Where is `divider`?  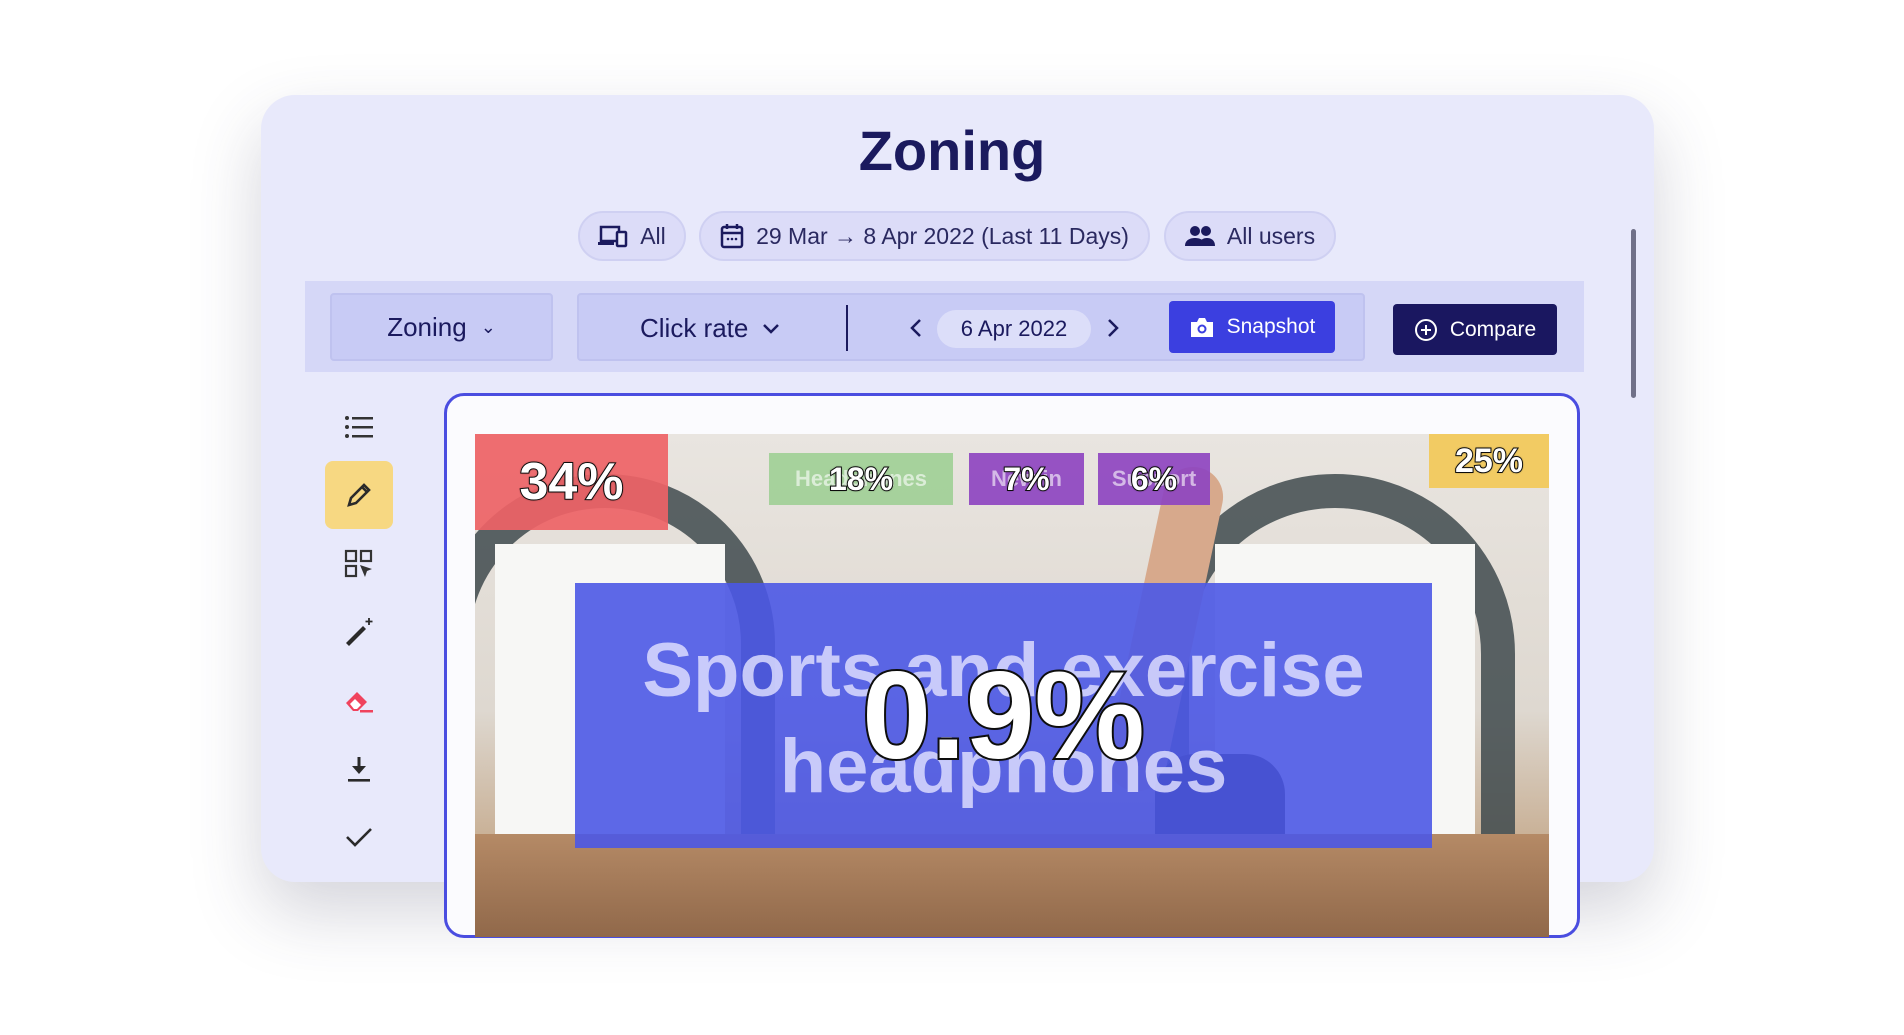
divider is located at coordinates (847, 328).